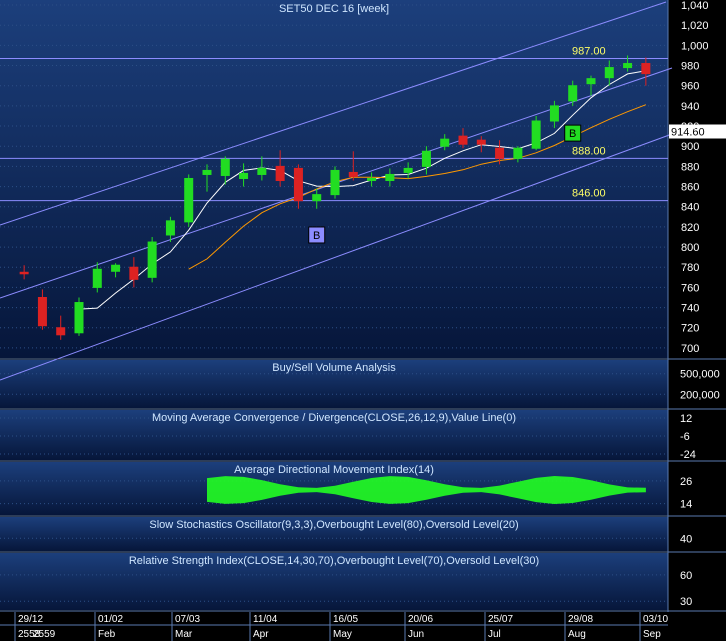 The image size is (726, 641). Describe the element at coordinates (690, 67) in the screenshot. I see `price-tick-label: 980` at that location.